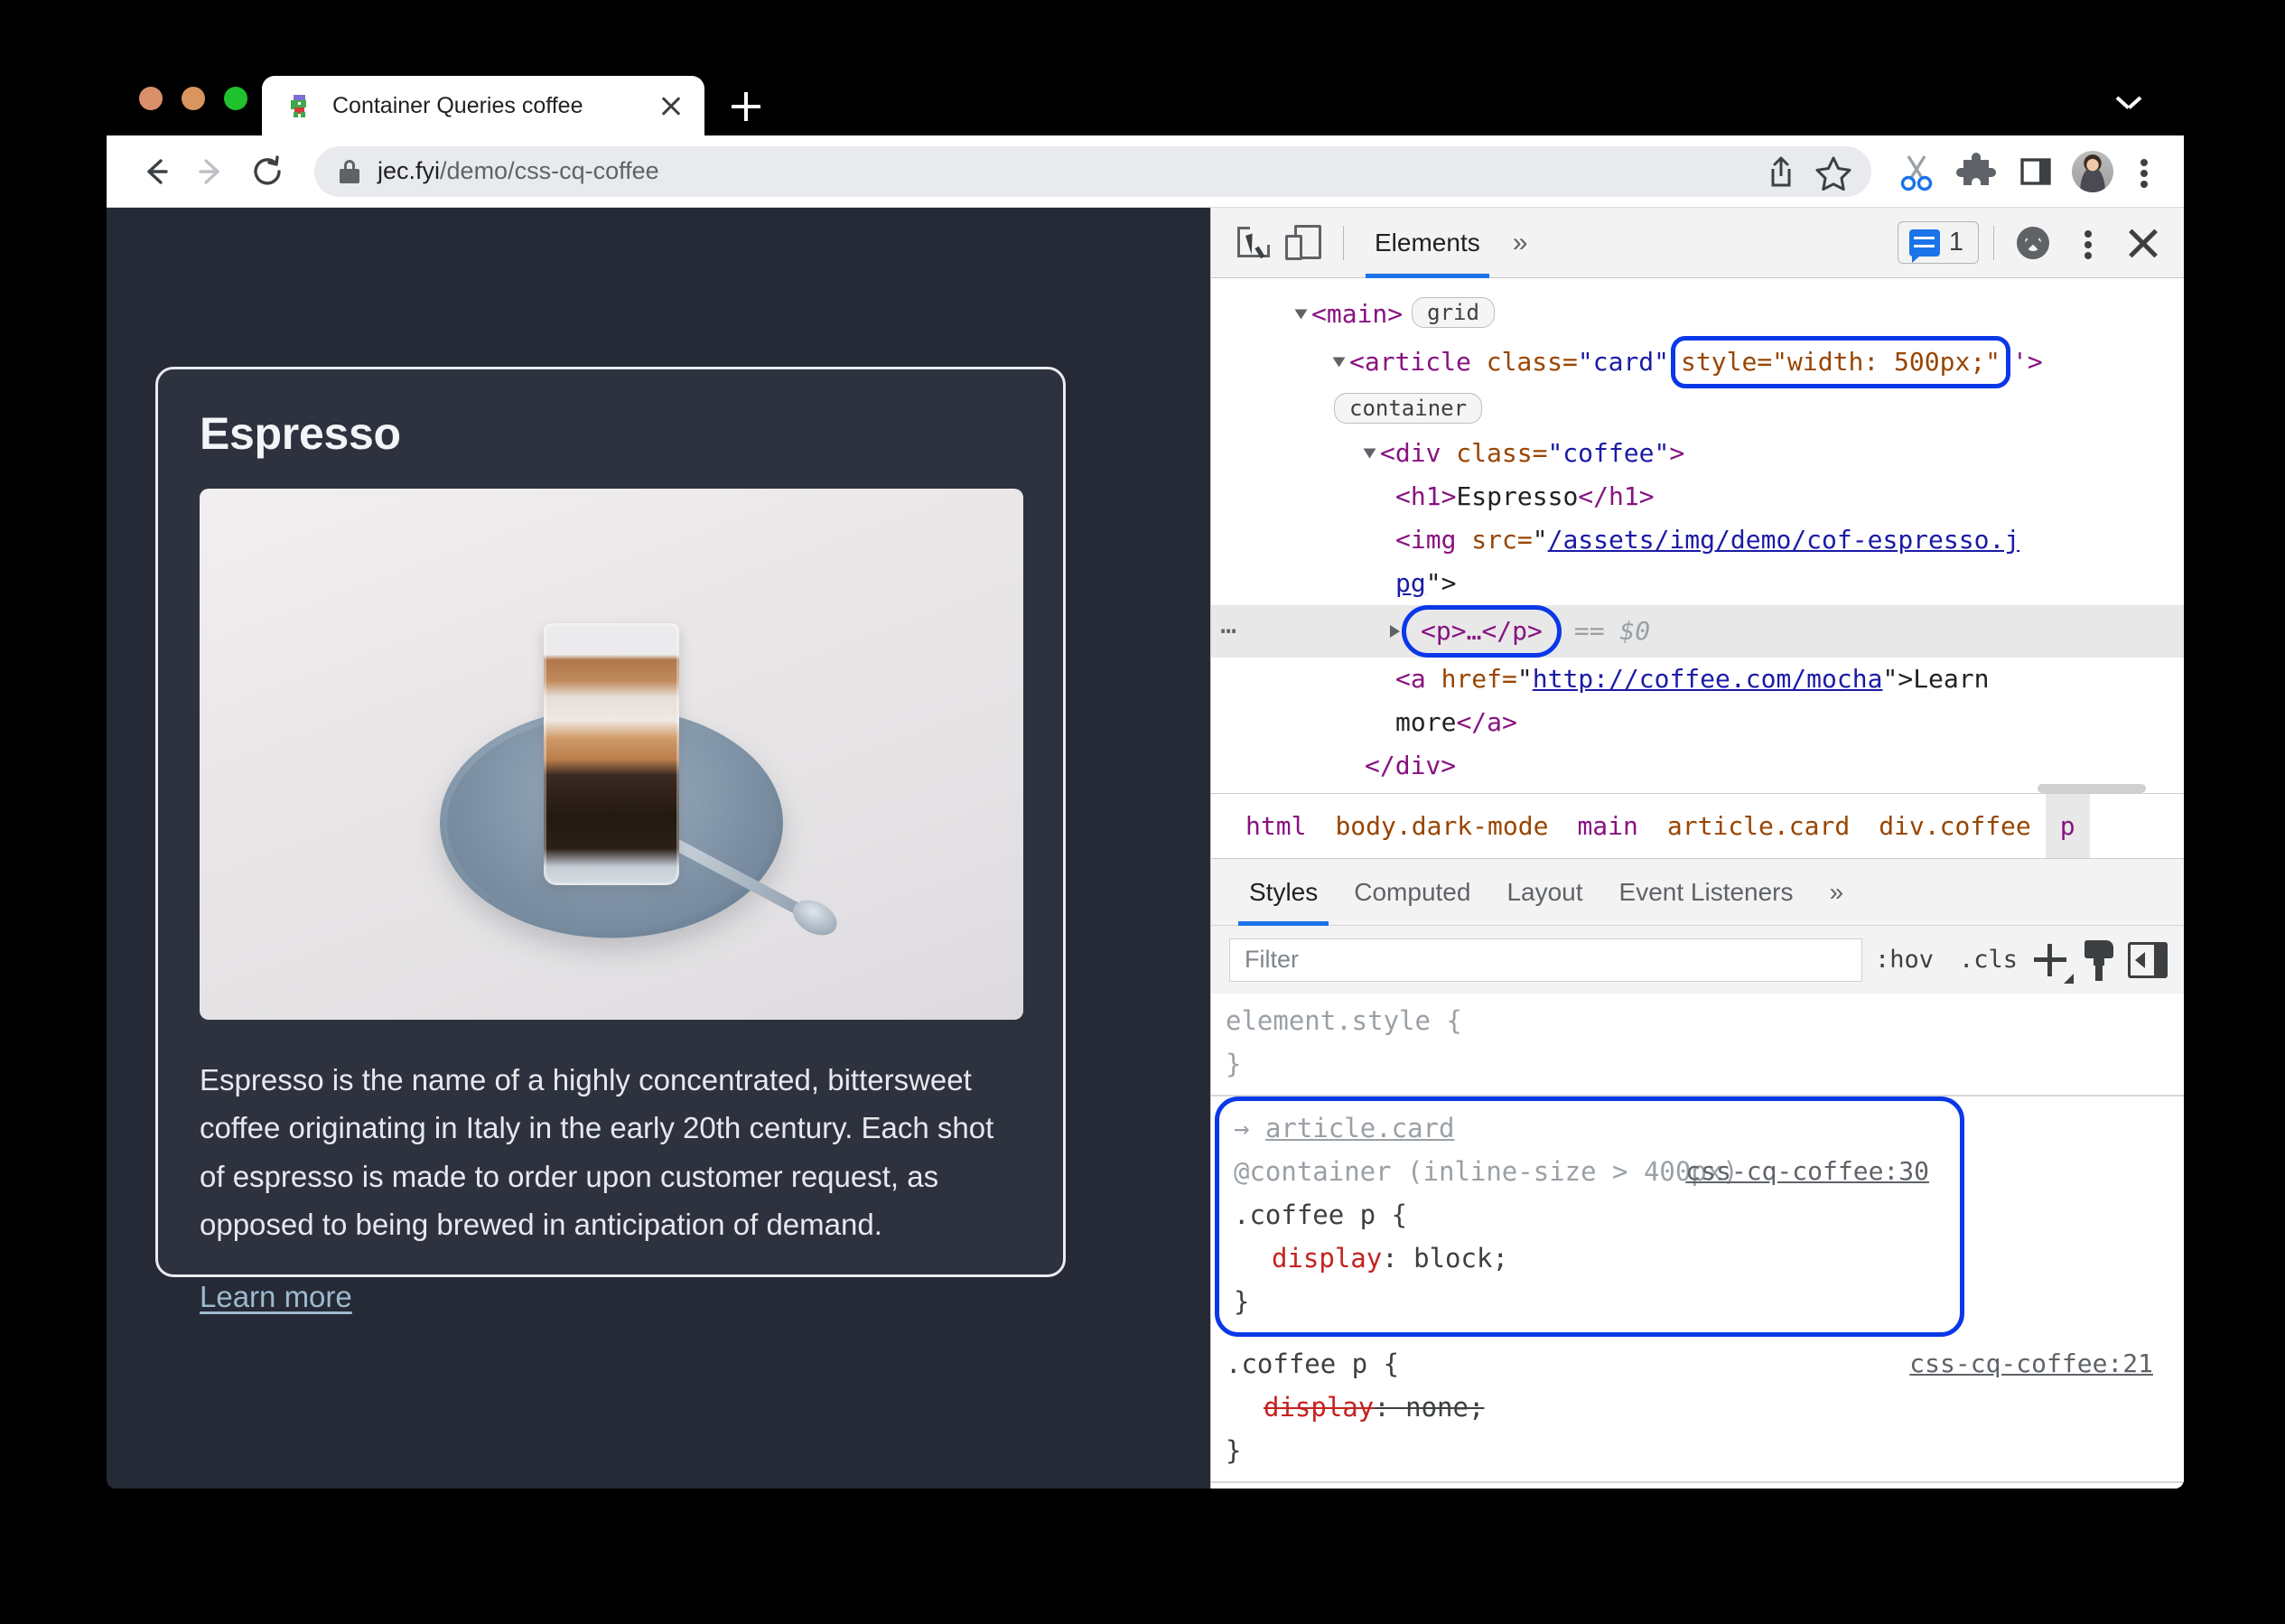 The width and height of the screenshot is (2285, 1624). What do you see at coordinates (549, 171) in the screenshot?
I see `url-path: /demo/css-cq-coffee` at bounding box center [549, 171].